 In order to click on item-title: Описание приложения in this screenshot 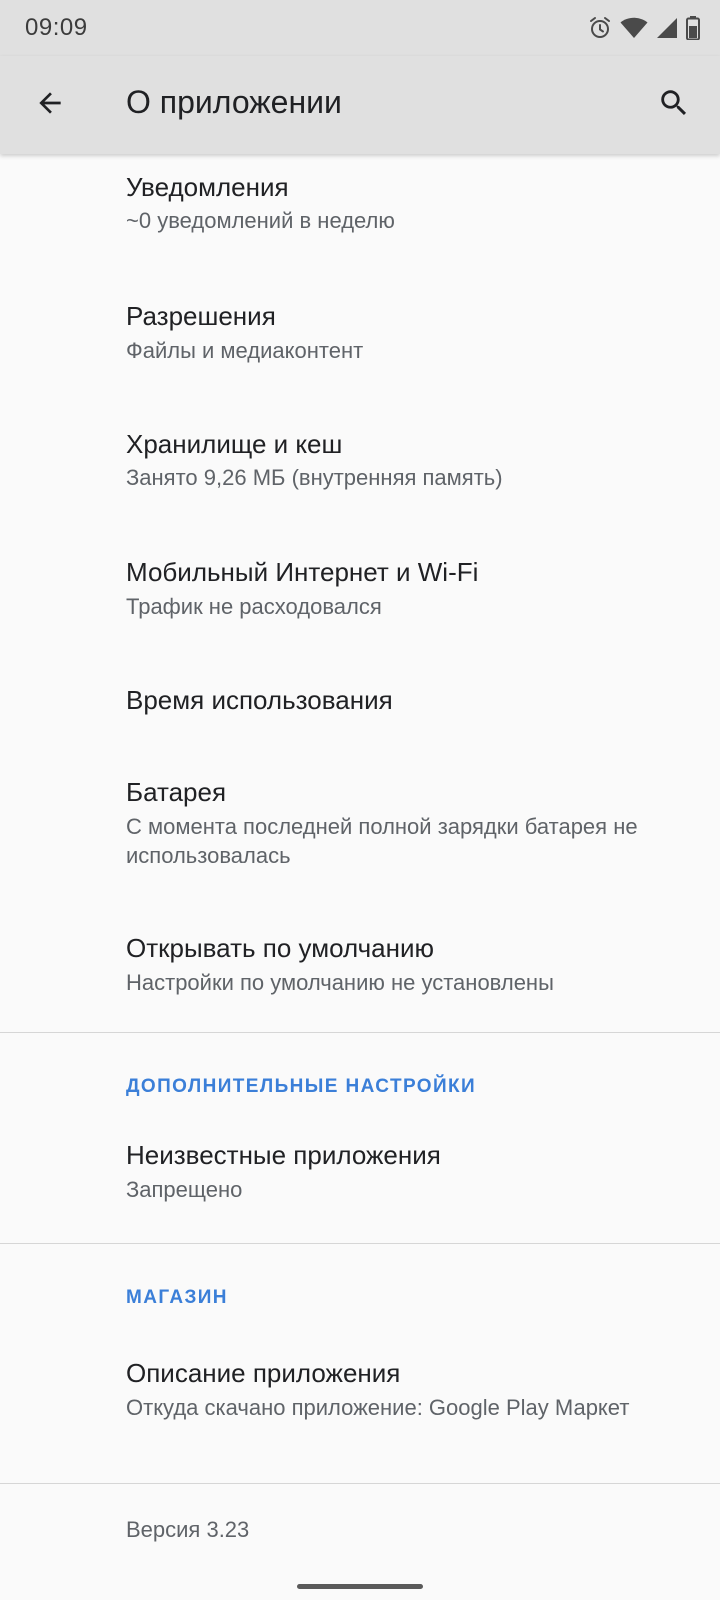, I will do `click(263, 1373)`.